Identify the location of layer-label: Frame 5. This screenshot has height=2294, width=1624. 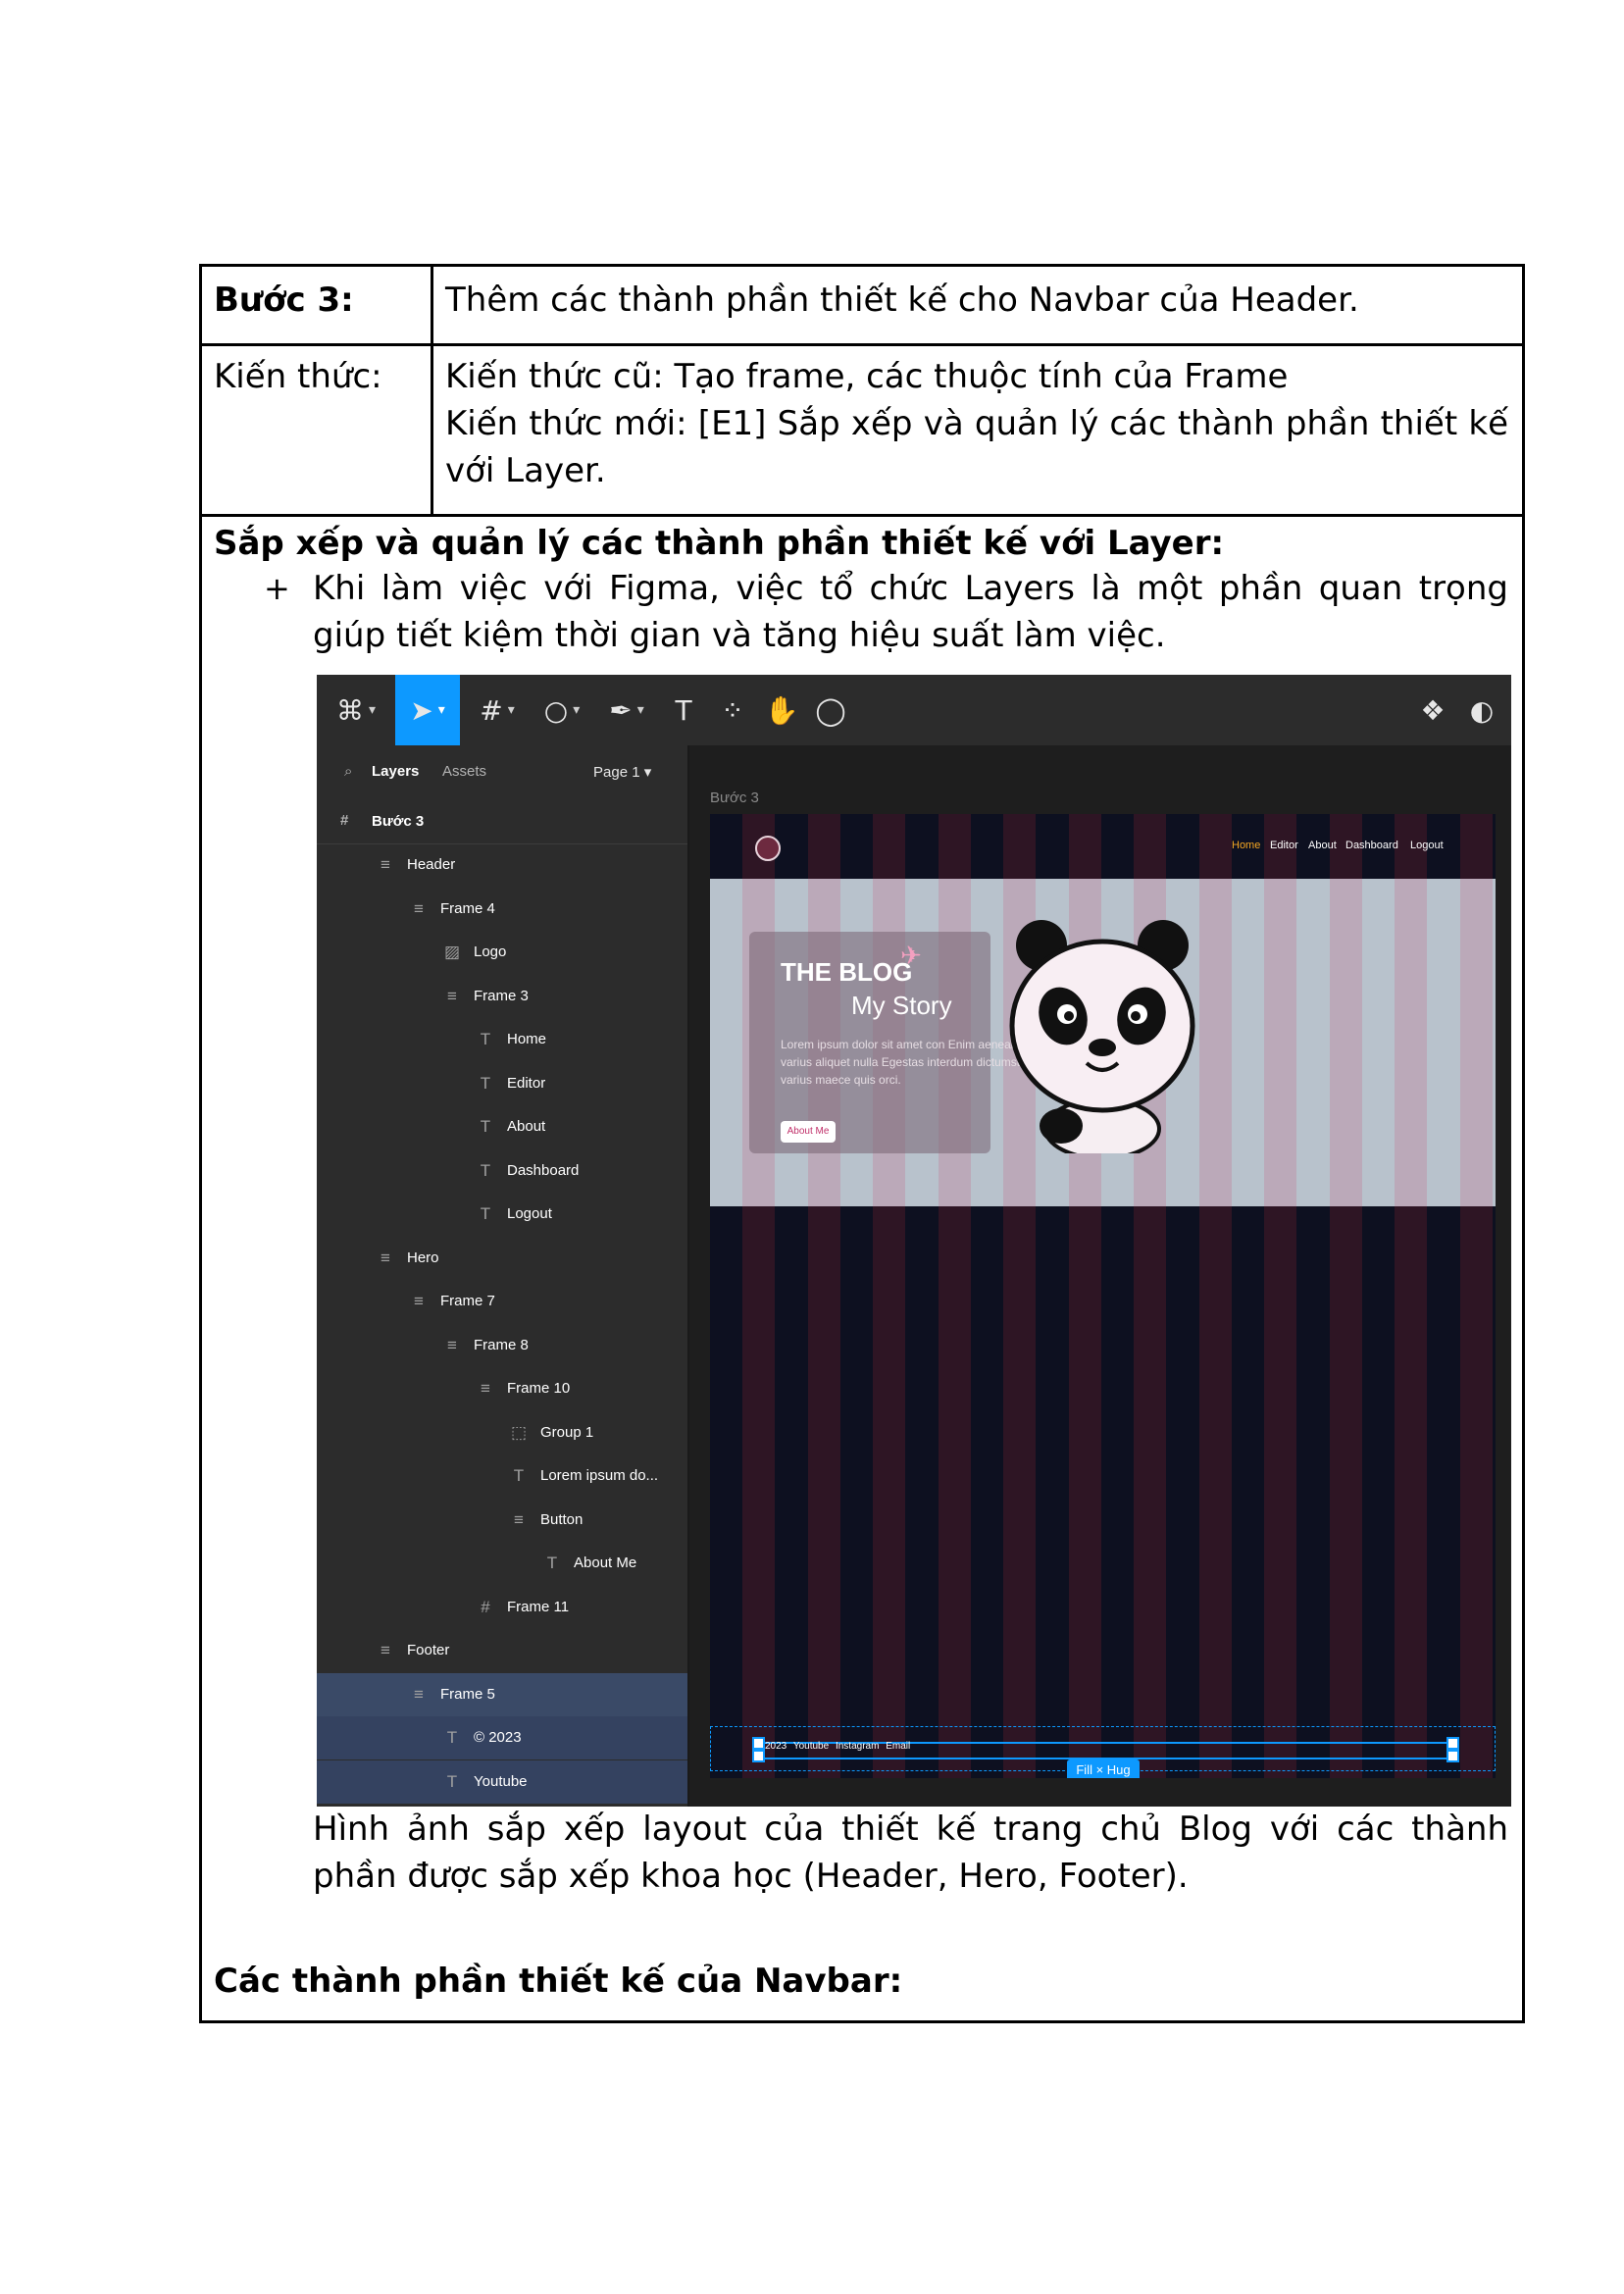
(467, 1694).